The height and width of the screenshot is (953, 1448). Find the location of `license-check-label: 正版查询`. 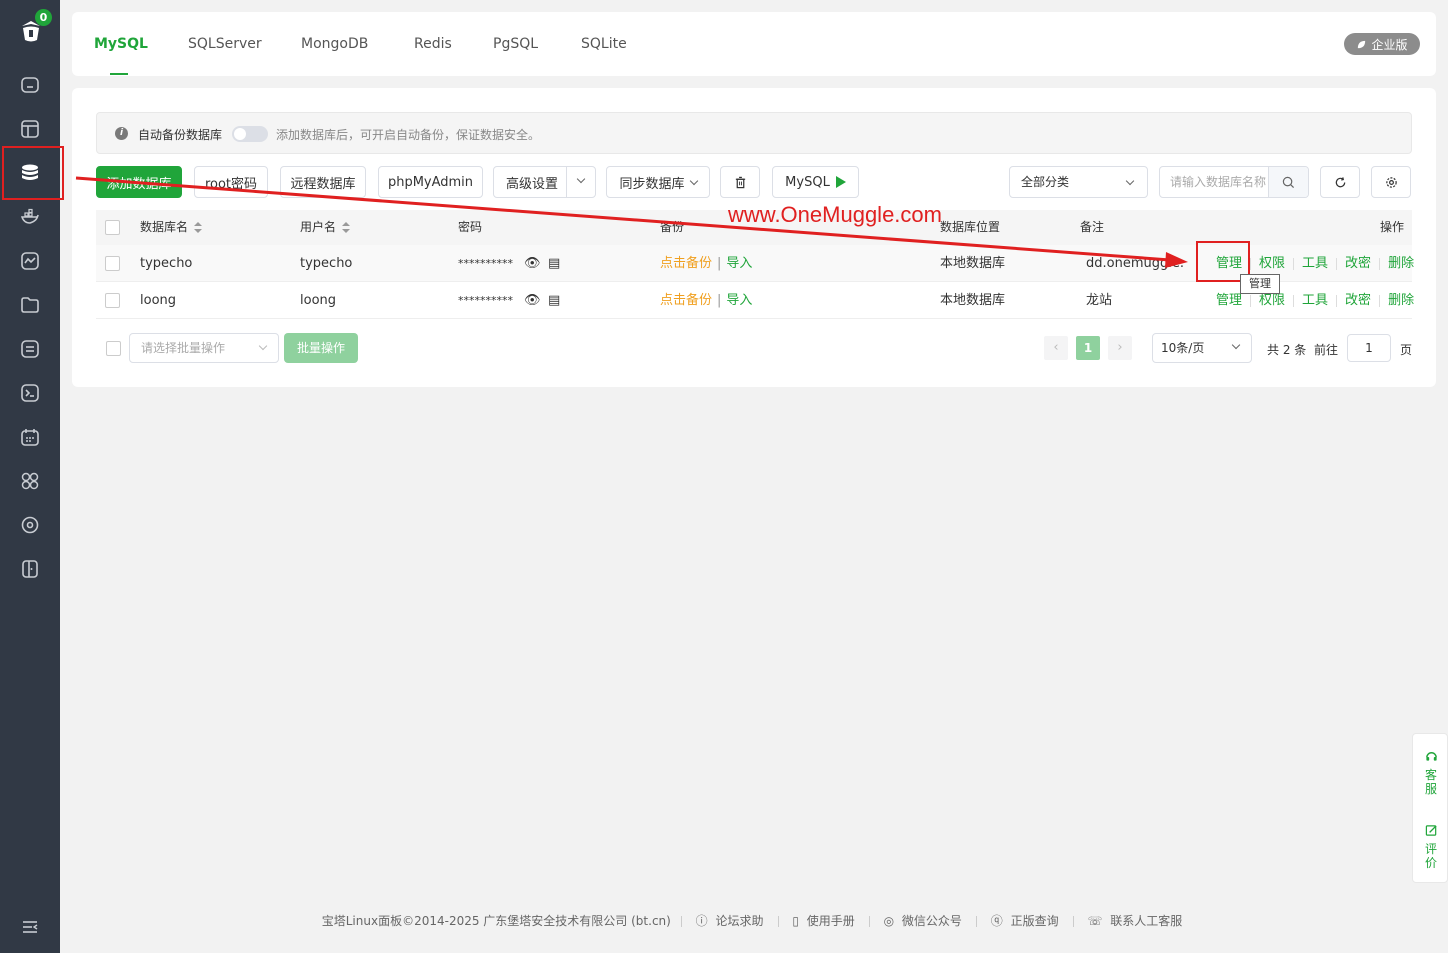

license-check-label: 正版查询 is located at coordinates (1034, 921).